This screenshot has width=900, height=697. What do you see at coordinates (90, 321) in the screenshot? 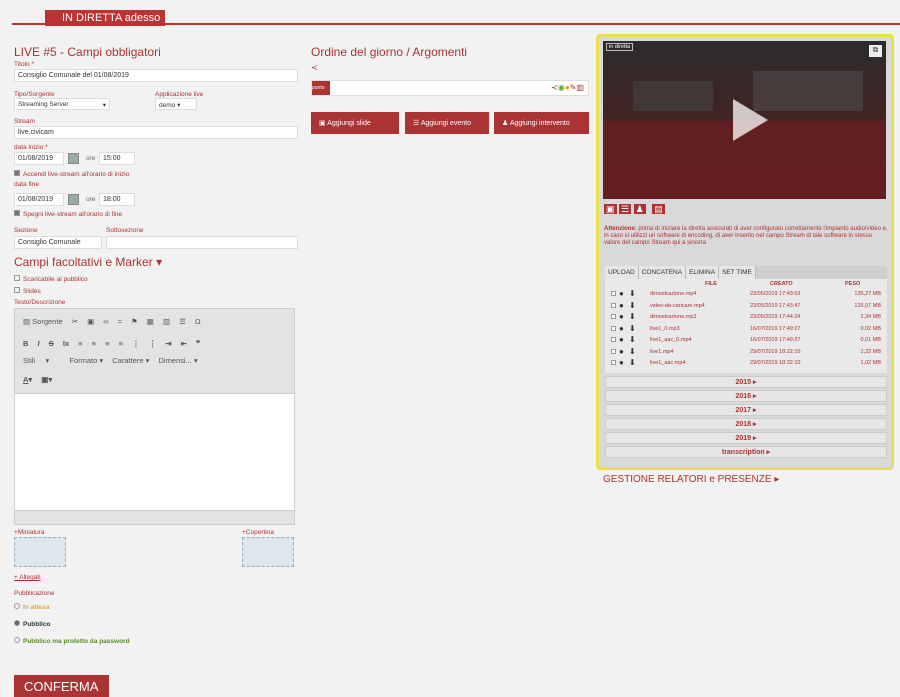
I see `paste-icon: ▣` at bounding box center [90, 321].